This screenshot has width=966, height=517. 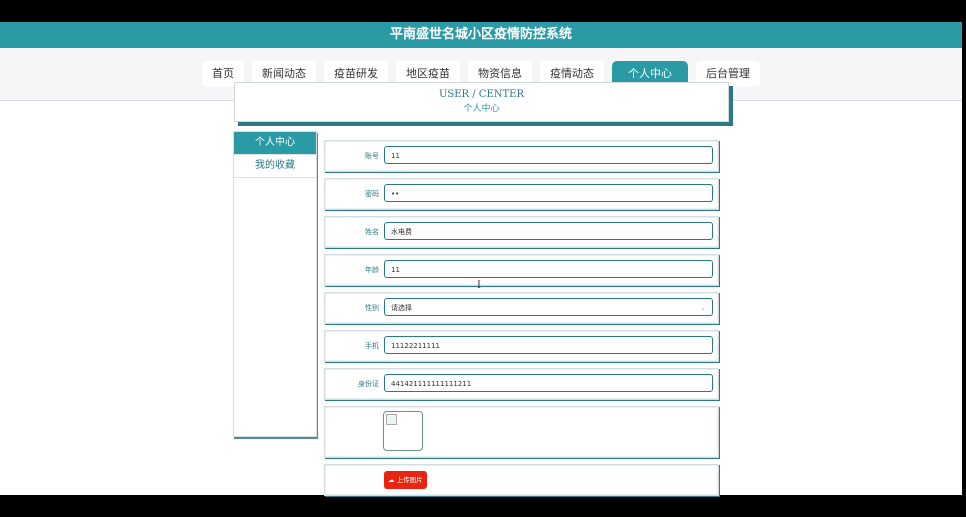 What do you see at coordinates (481, 35) in the screenshot?
I see `app-title: 平南盛世名城小区疫情防控系统` at bounding box center [481, 35].